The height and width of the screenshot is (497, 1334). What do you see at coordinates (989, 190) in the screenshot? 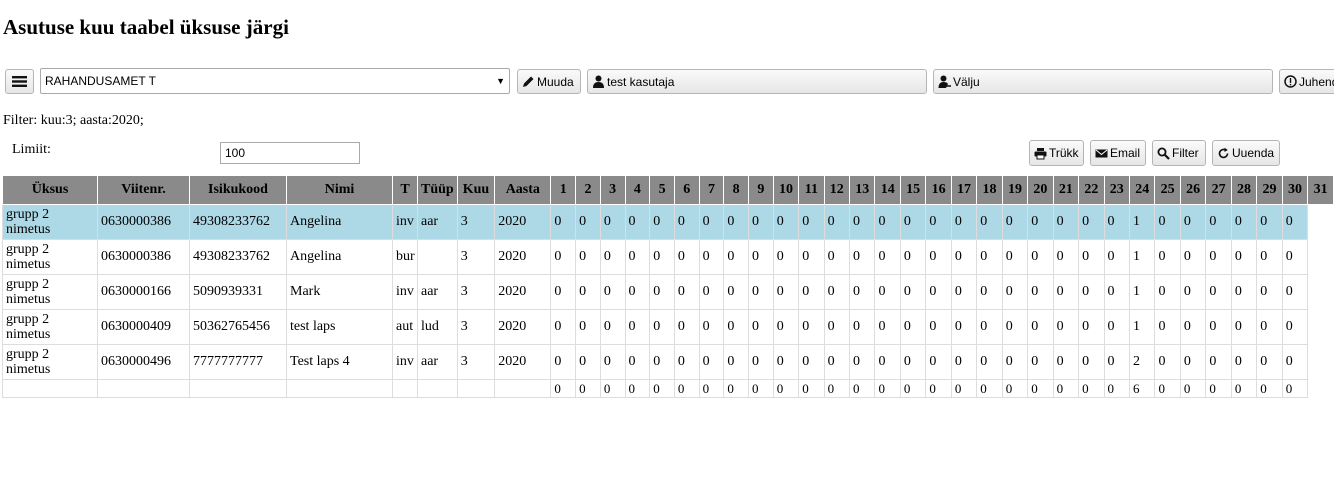
I see `right-column-header: 18` at bounding box center [989, 190].